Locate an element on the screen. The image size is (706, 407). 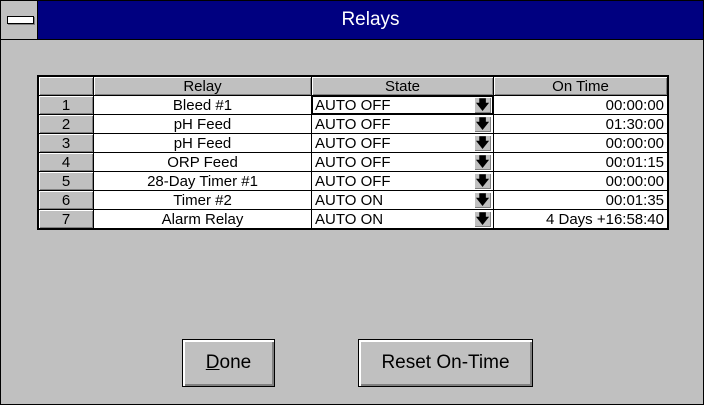
relay-name: Timer #2 is located at coordinates (202, 200).